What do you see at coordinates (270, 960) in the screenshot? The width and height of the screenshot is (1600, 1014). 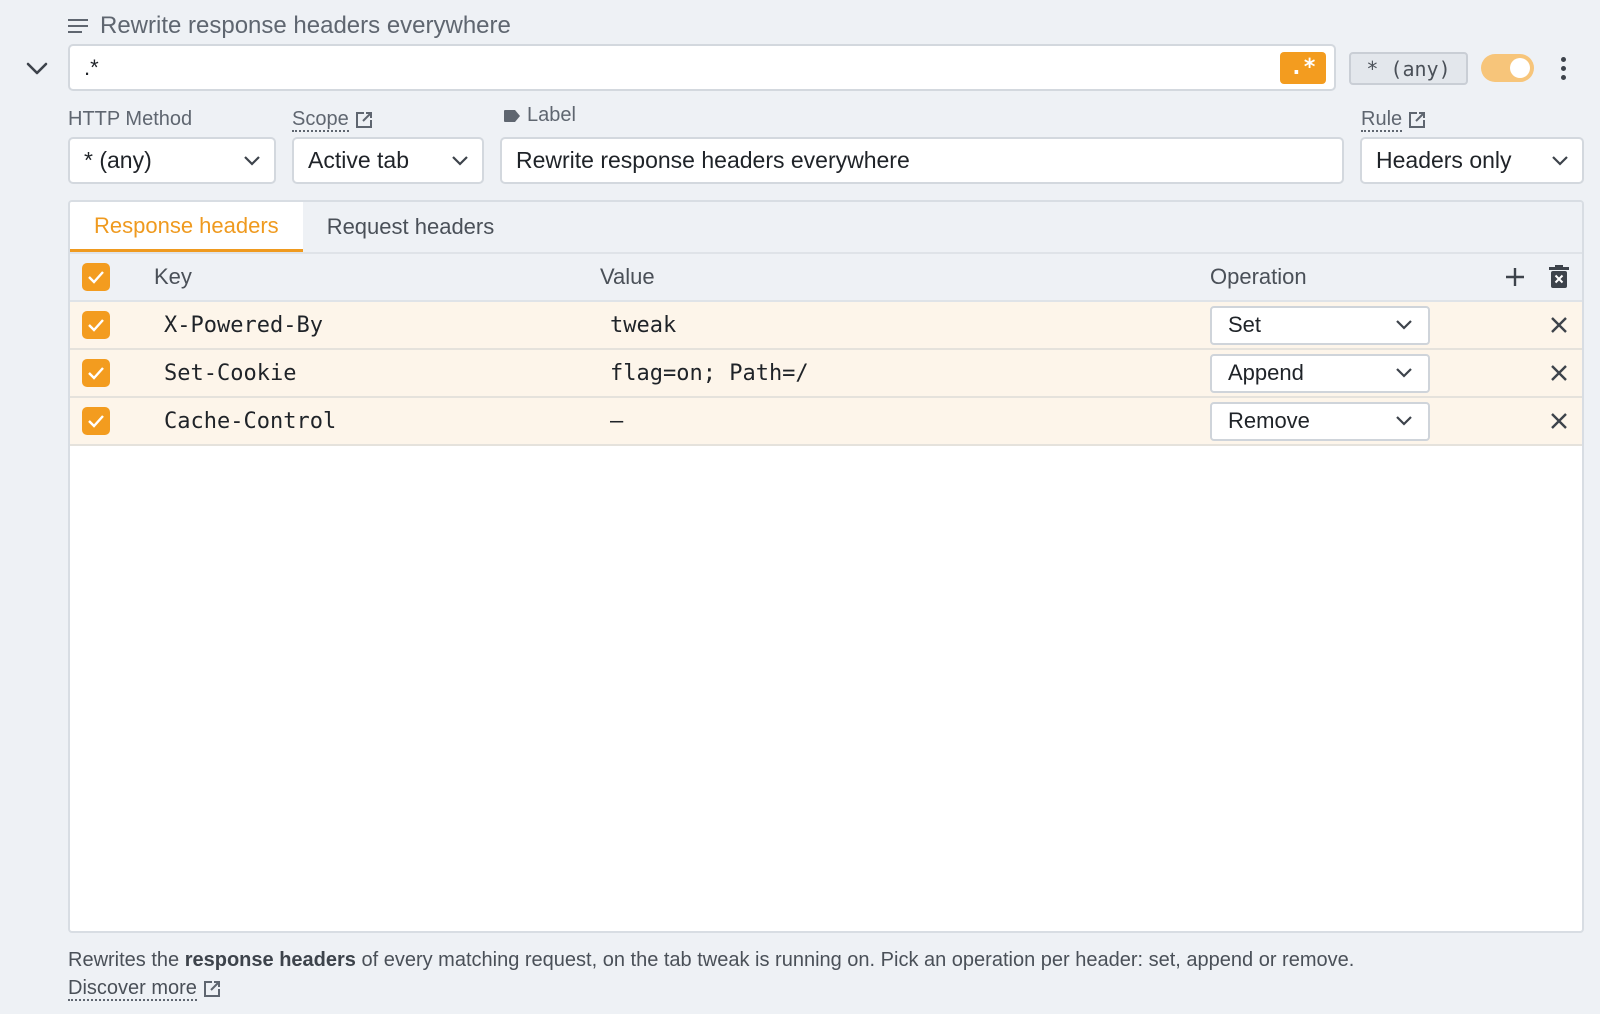 I see `help-text-bold: response headers` at bounding box center [270, 960].